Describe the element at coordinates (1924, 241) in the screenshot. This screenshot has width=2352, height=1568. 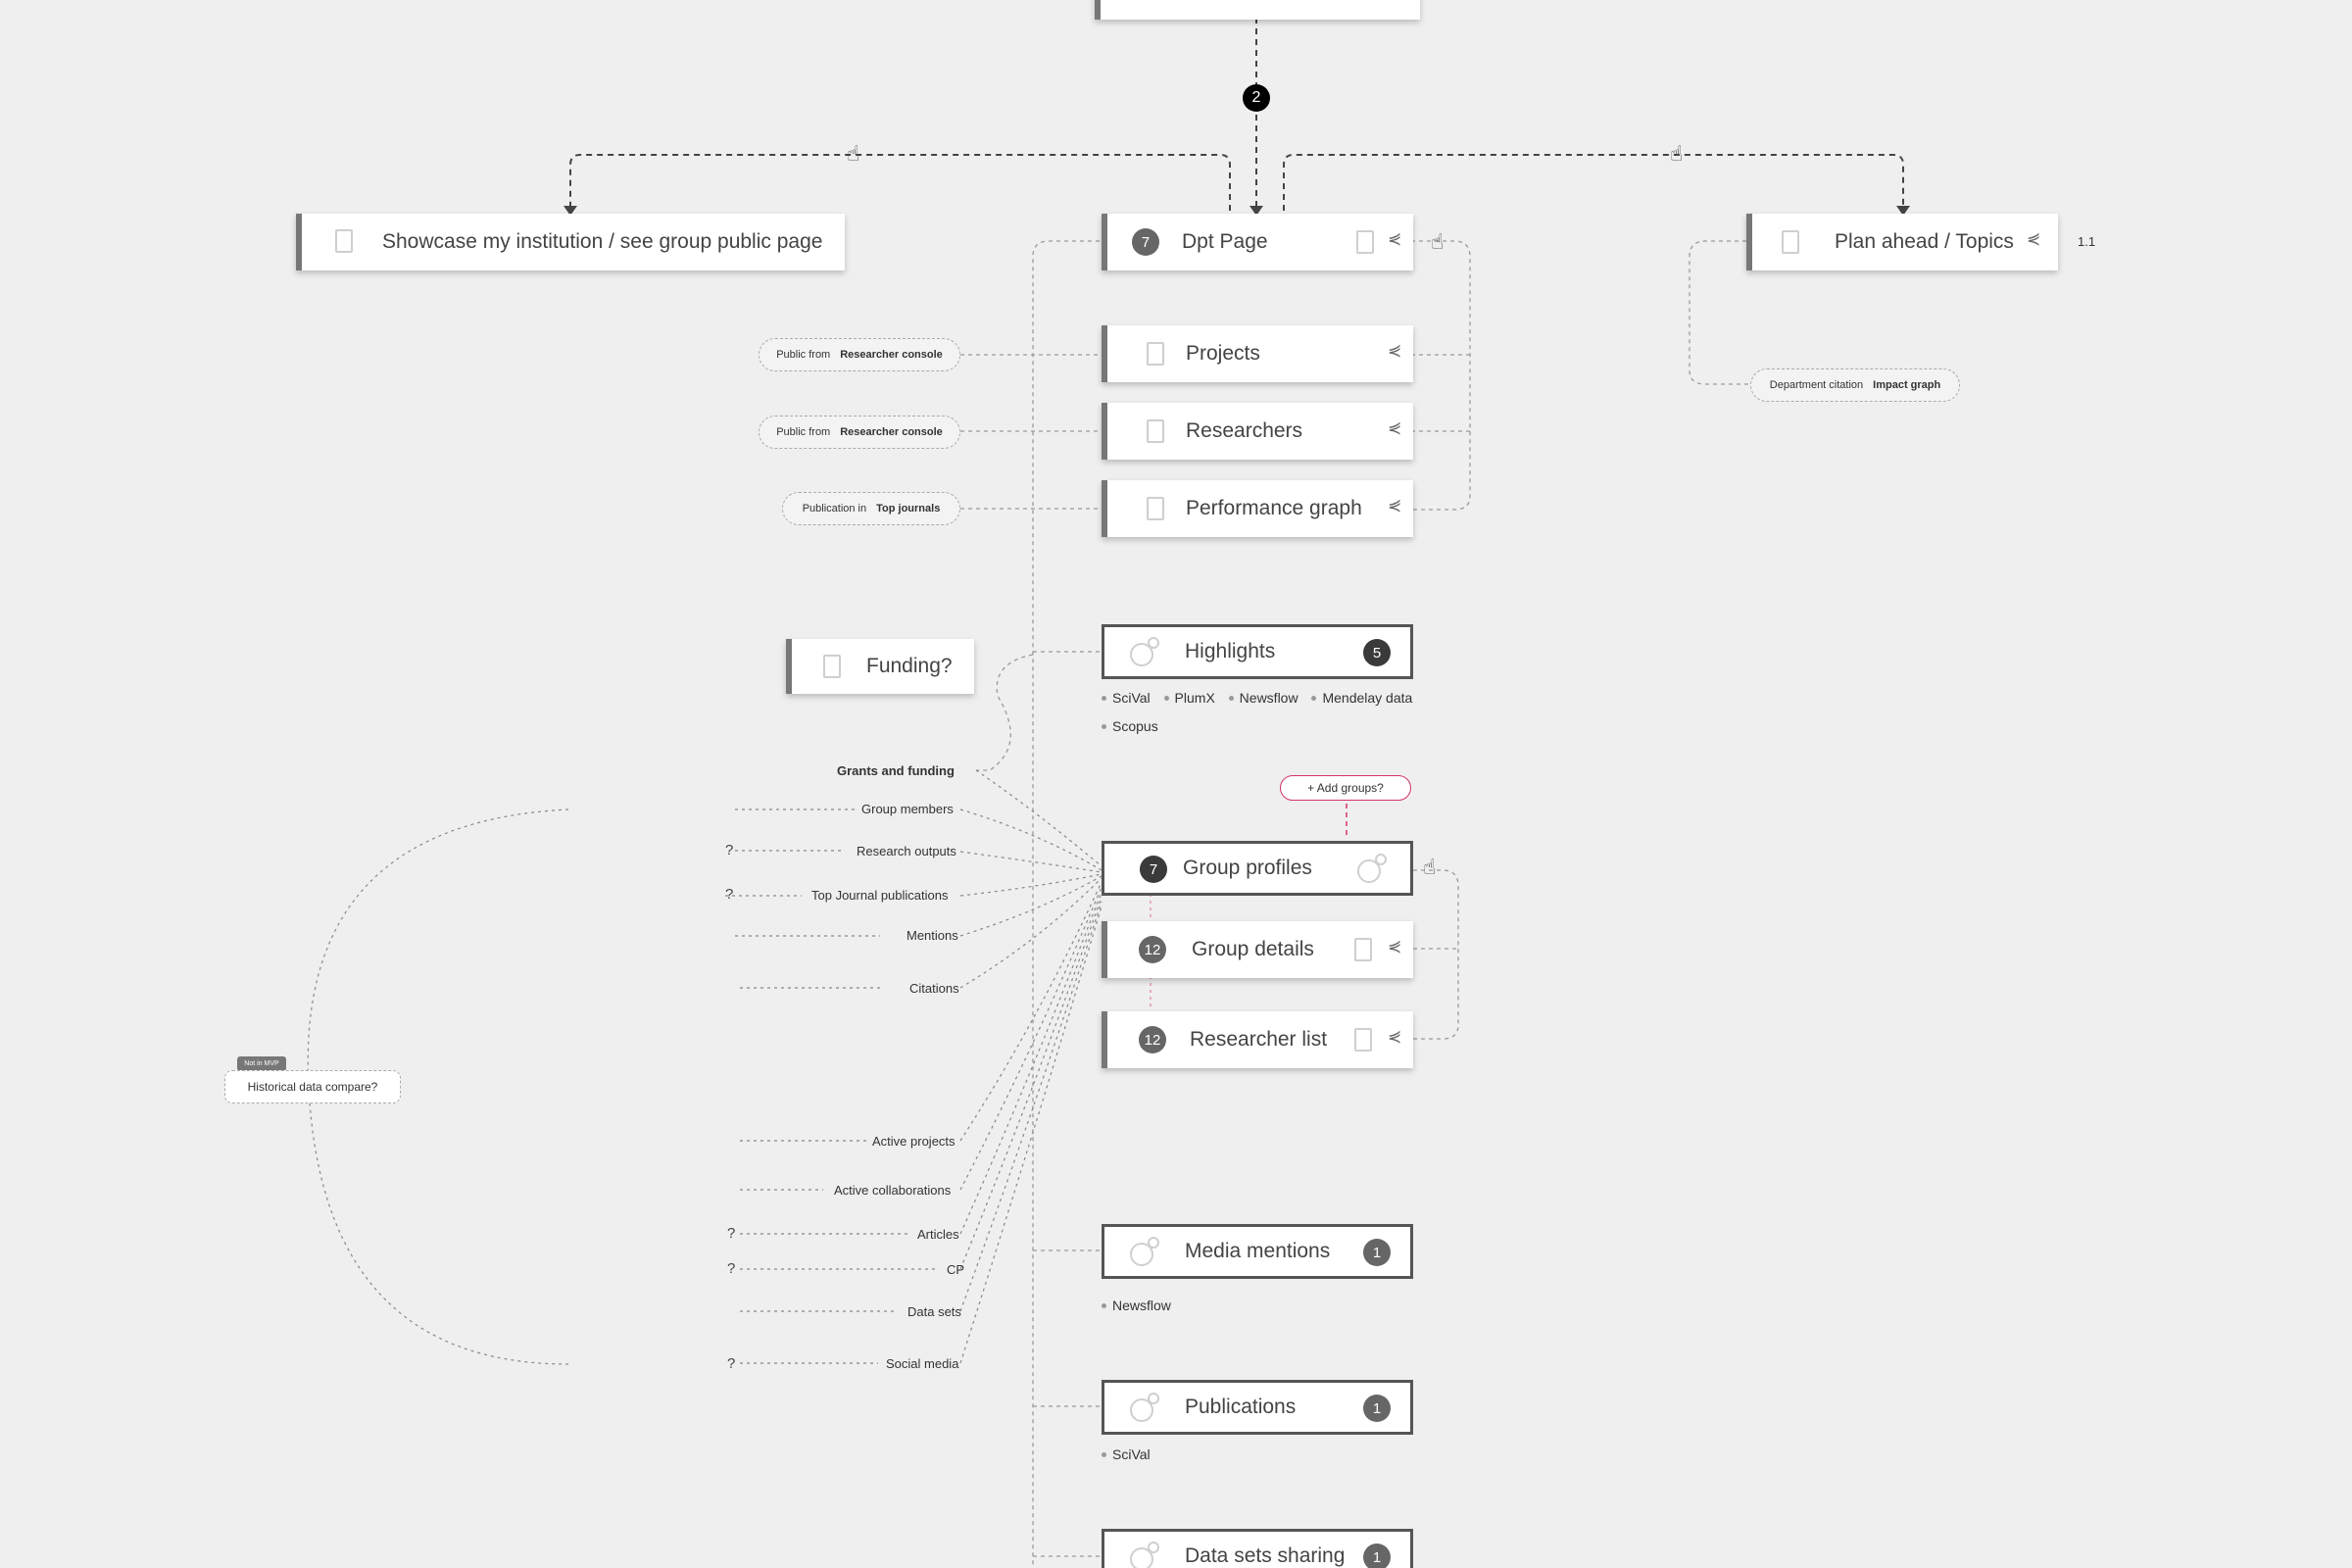
I see `card-label: Plan ahead / Topics` at that location.